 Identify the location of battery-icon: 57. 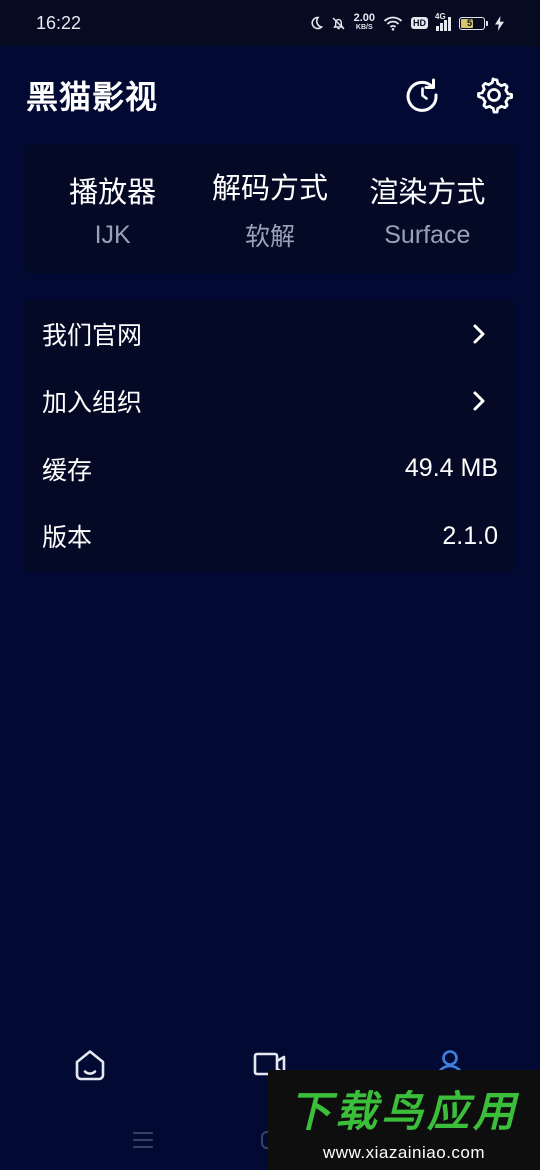
(473, 23).